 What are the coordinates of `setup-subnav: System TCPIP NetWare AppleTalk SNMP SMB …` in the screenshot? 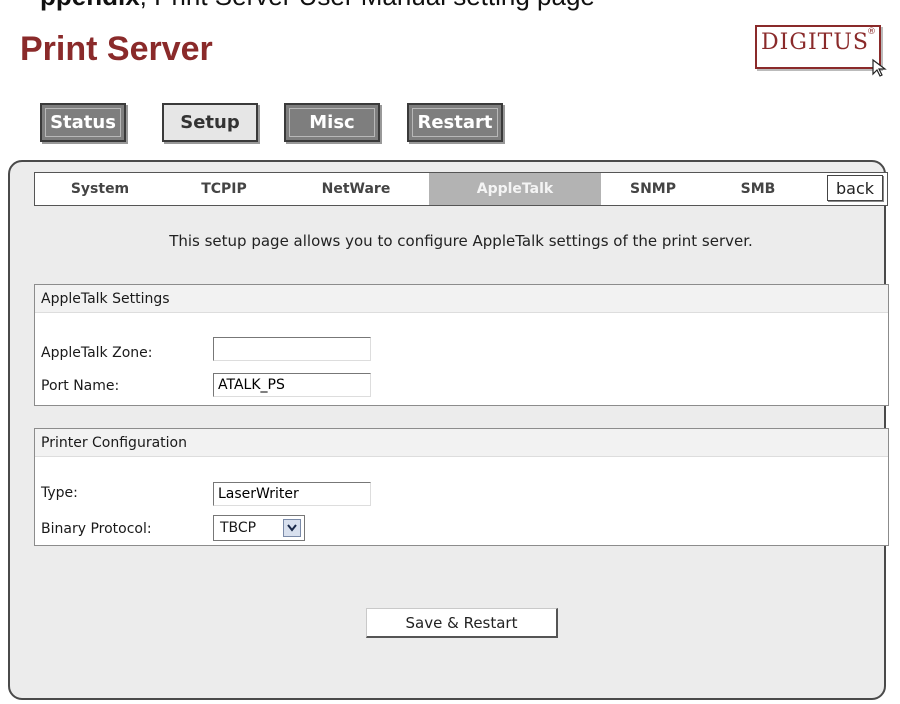 It's located at (461, 189).